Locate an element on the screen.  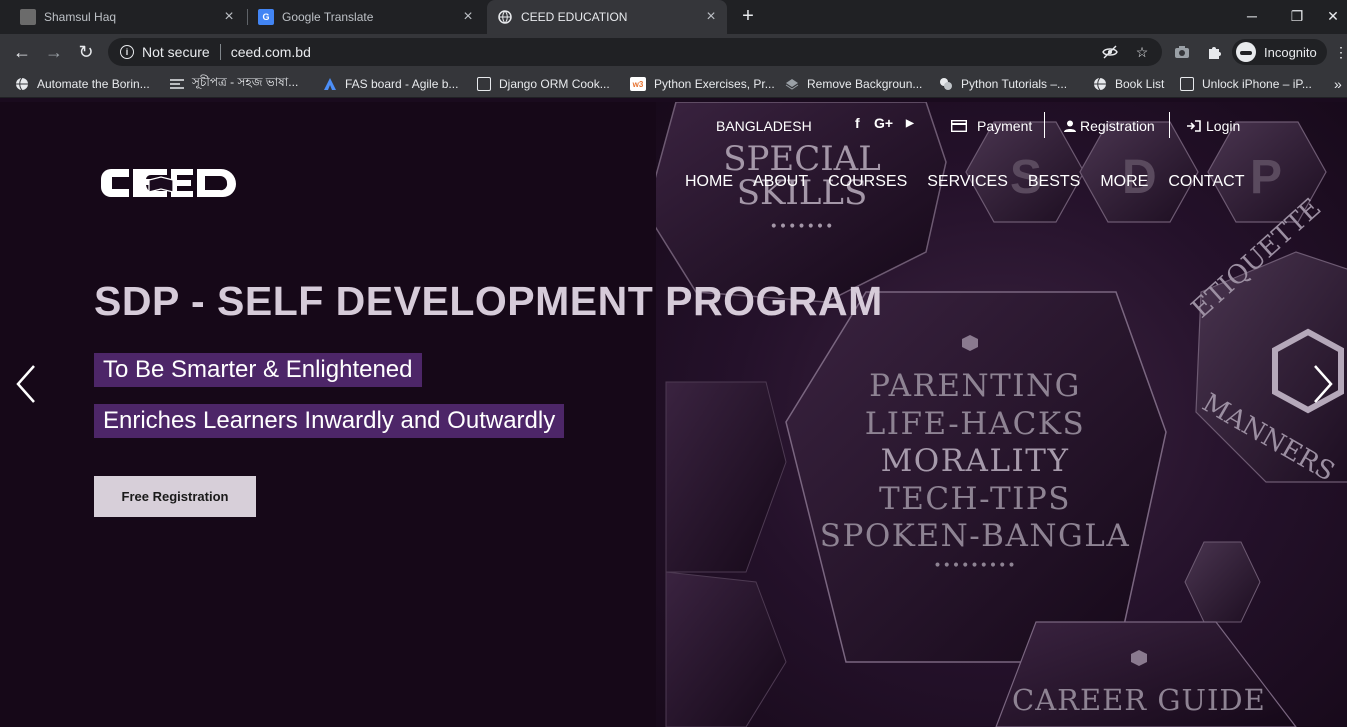
camera-icon is located at coordinates (1182, 52).